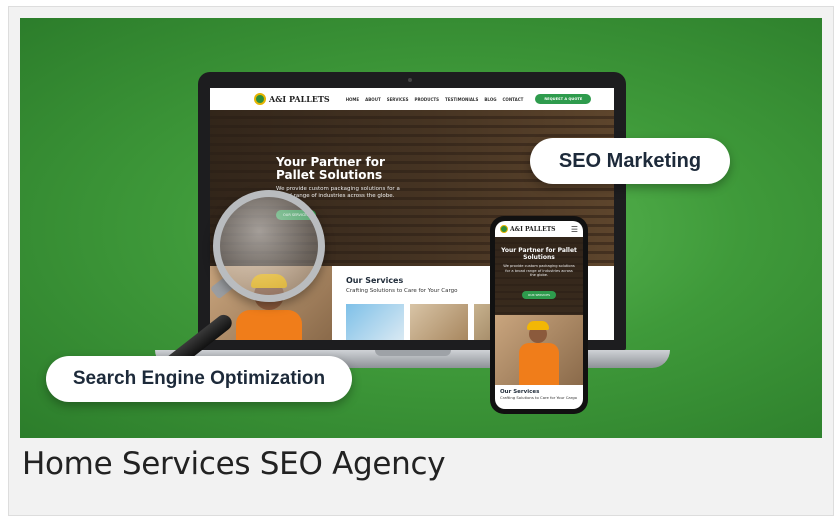 This screenshot has width=840, height=520. I want to click on services-title: Our Services, so click(375, 280).